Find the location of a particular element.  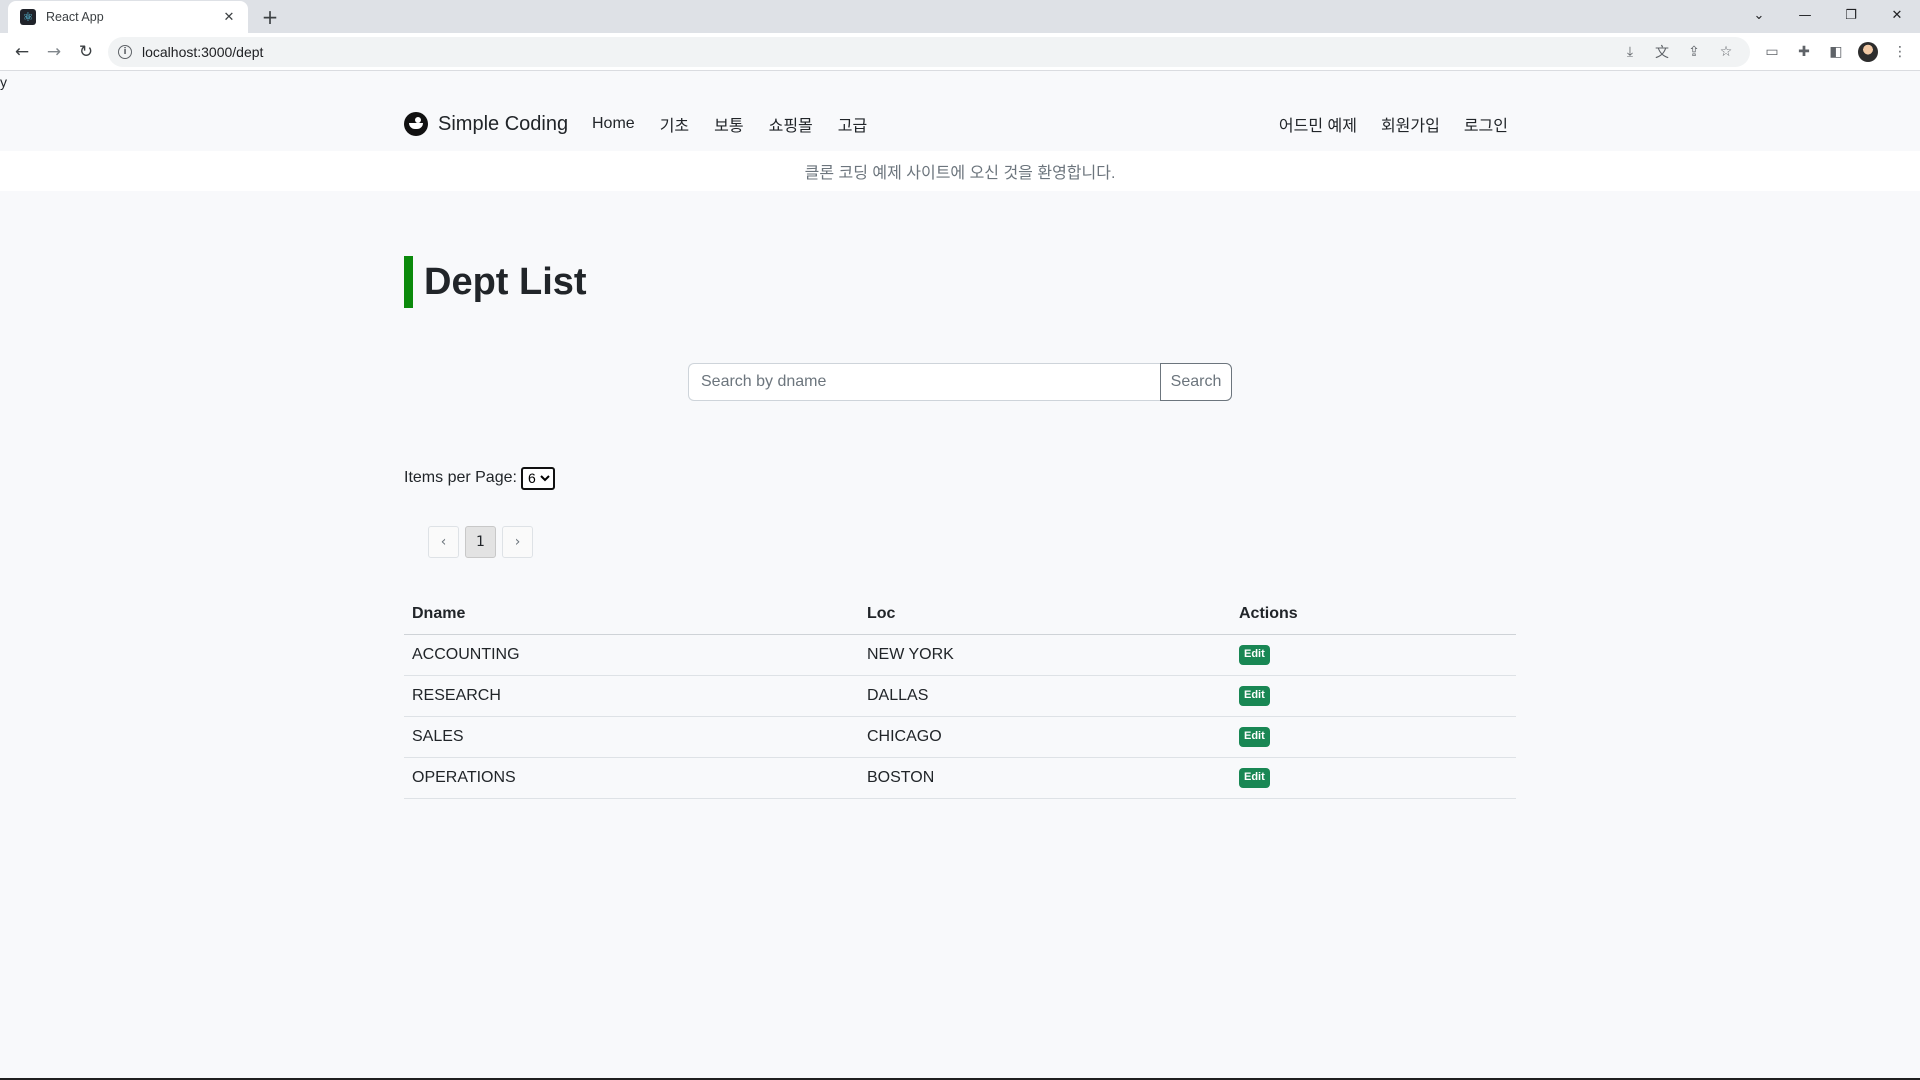

items-per-page-select: 6 is located at coordinates (537, 478).